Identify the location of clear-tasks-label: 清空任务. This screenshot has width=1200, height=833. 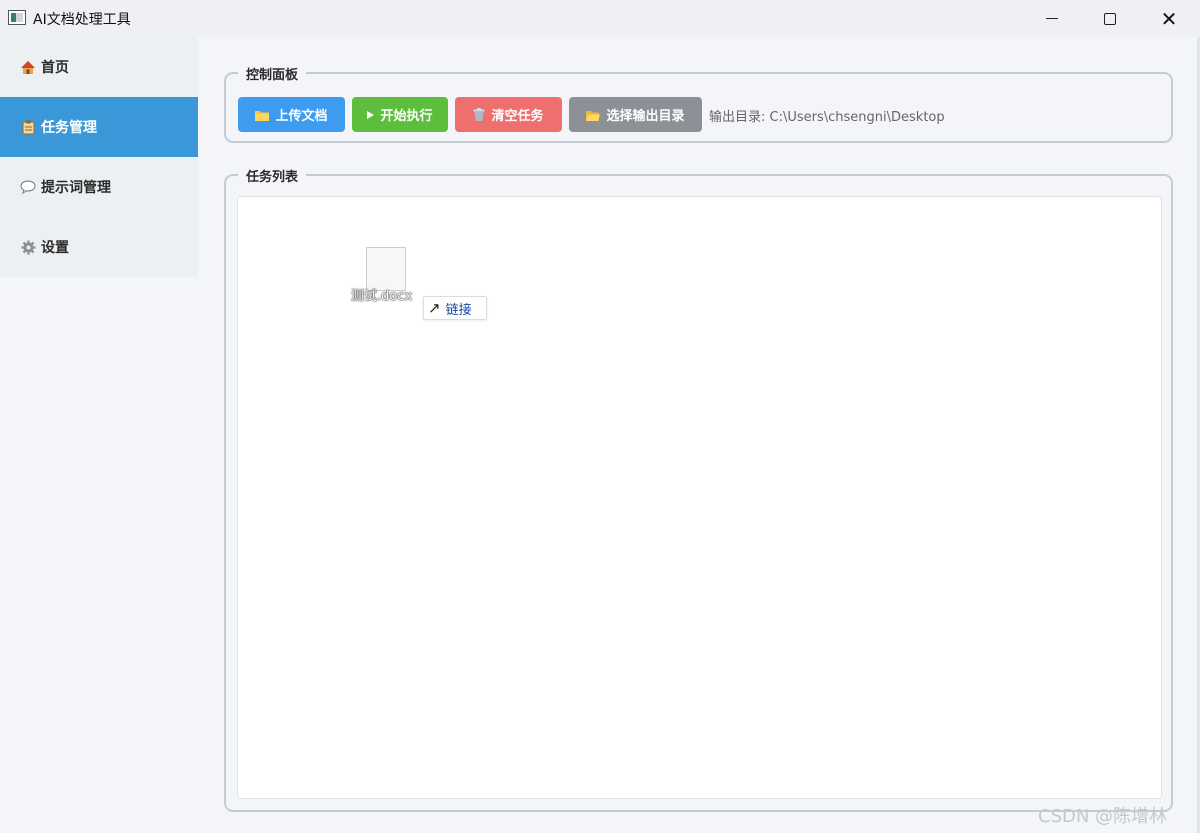
(517, 116).